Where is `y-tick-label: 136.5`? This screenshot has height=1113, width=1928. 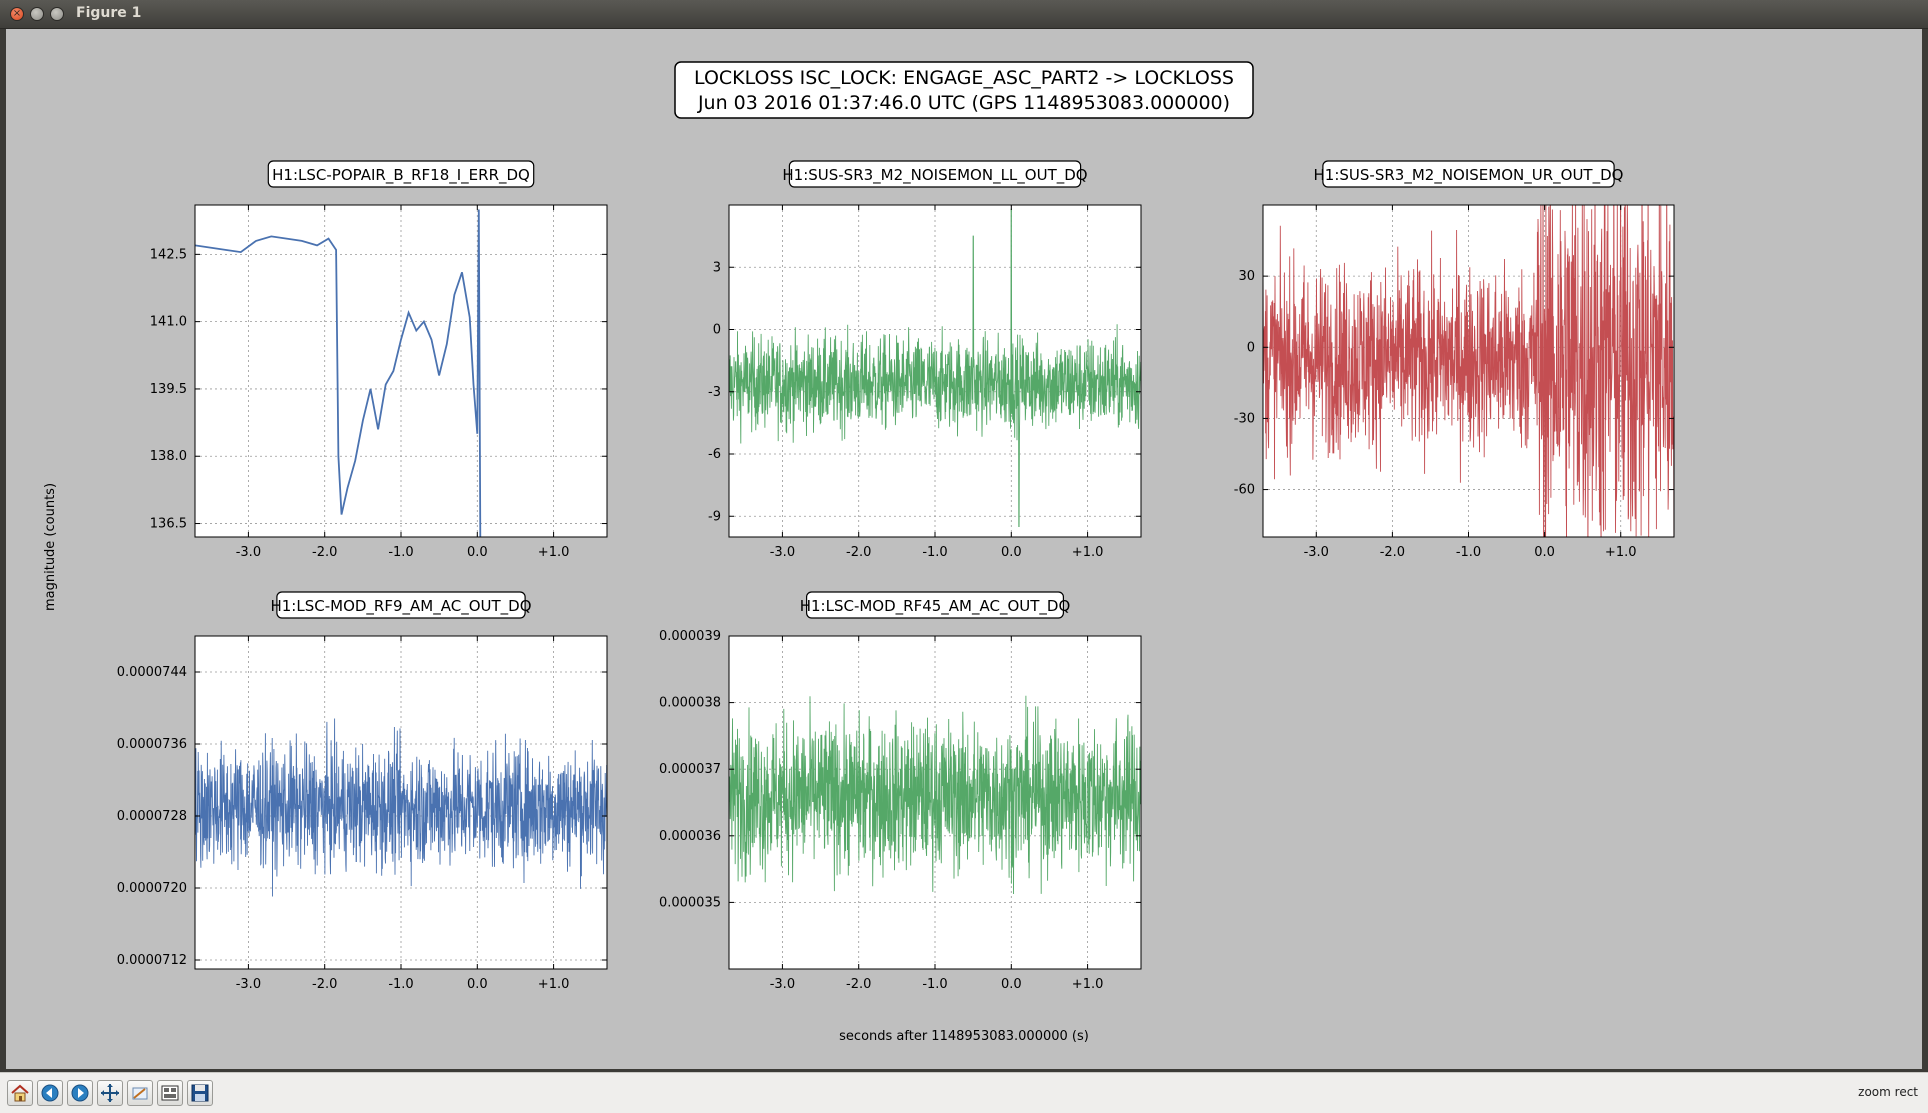 y-tick-label: 136.5 is located at coordinates (168, 524).